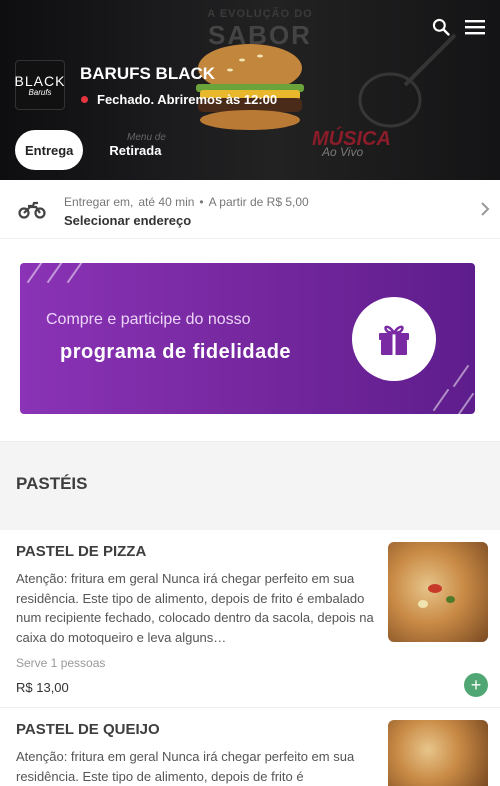  Describe the element at coordinates (81, 551) in the screenshot. I see `product-title: PASTEL DE PIZZA` at that location.